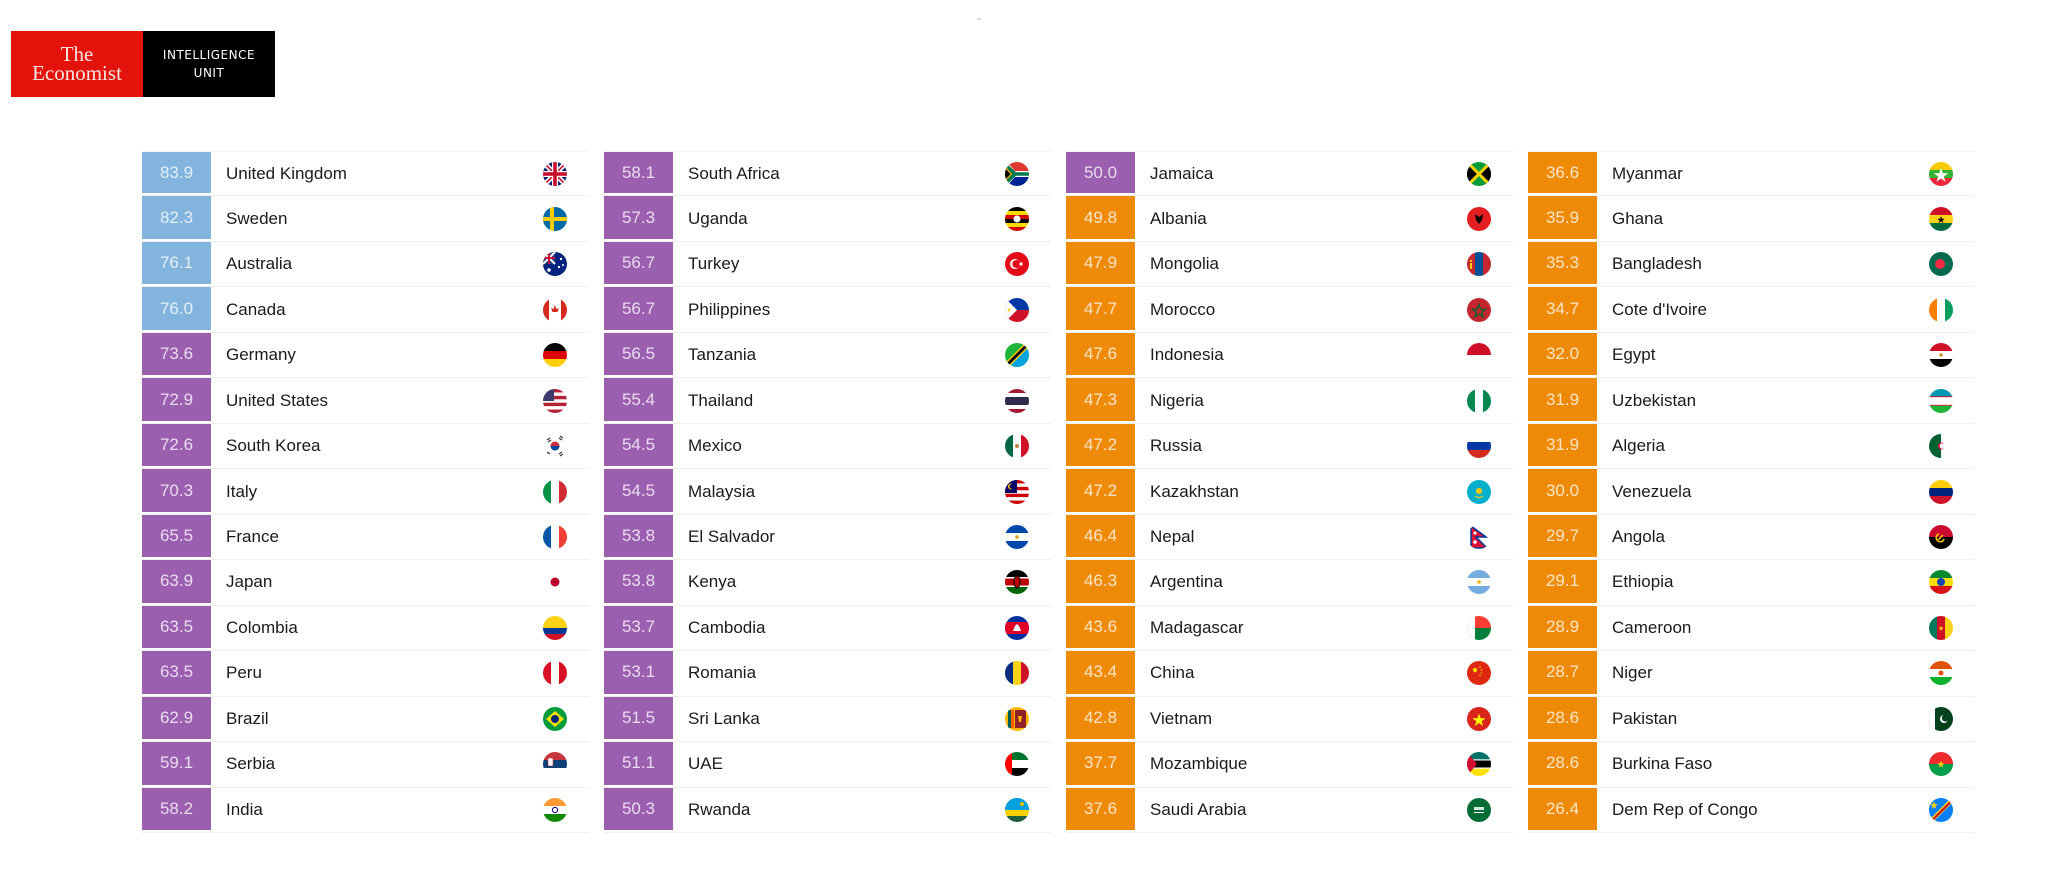 Image resolution: width=2048 pixels, height=885 pixels. What do you see at coordinates (638, 354) in the screenshot?
I see `score-value: 56.5` at bounding box center [638, 354].